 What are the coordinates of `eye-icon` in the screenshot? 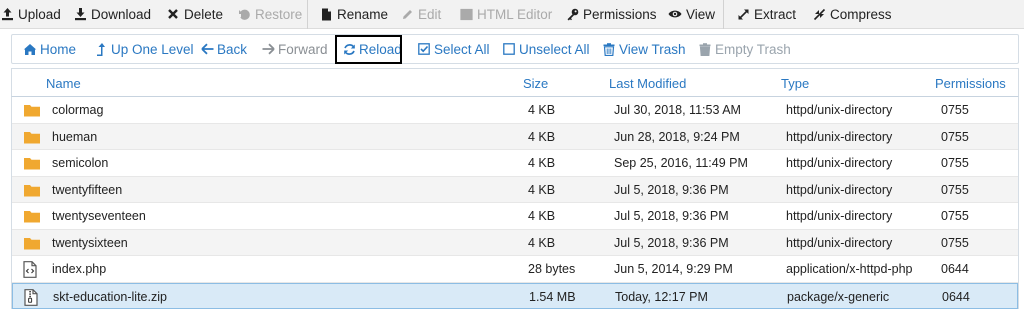 It's located at (675, 14).